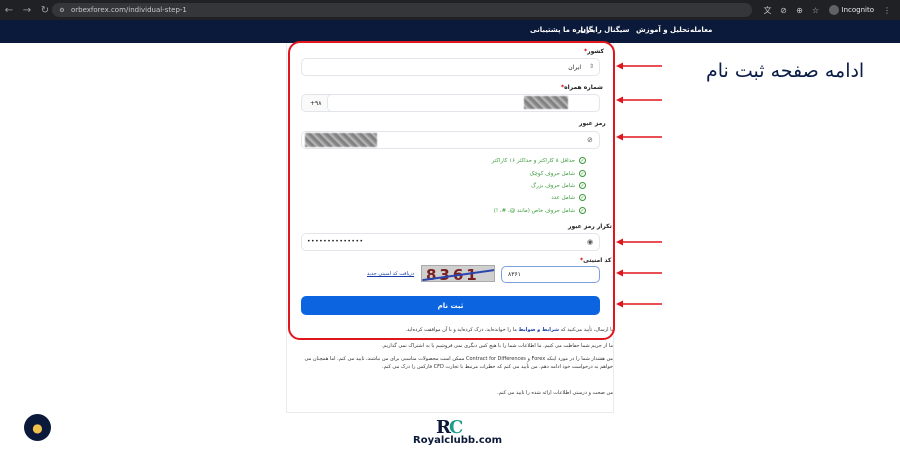  I want to click on royalclubb-logo: R C, so click(449, 427).